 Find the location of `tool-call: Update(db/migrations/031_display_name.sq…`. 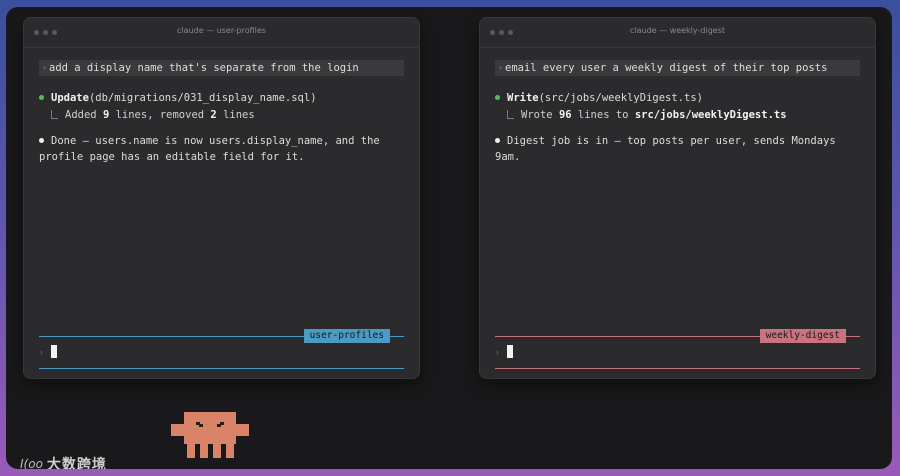

tool-call: Update(db/migrations/031_display_name.sq… is located at coordinates (178, 98).